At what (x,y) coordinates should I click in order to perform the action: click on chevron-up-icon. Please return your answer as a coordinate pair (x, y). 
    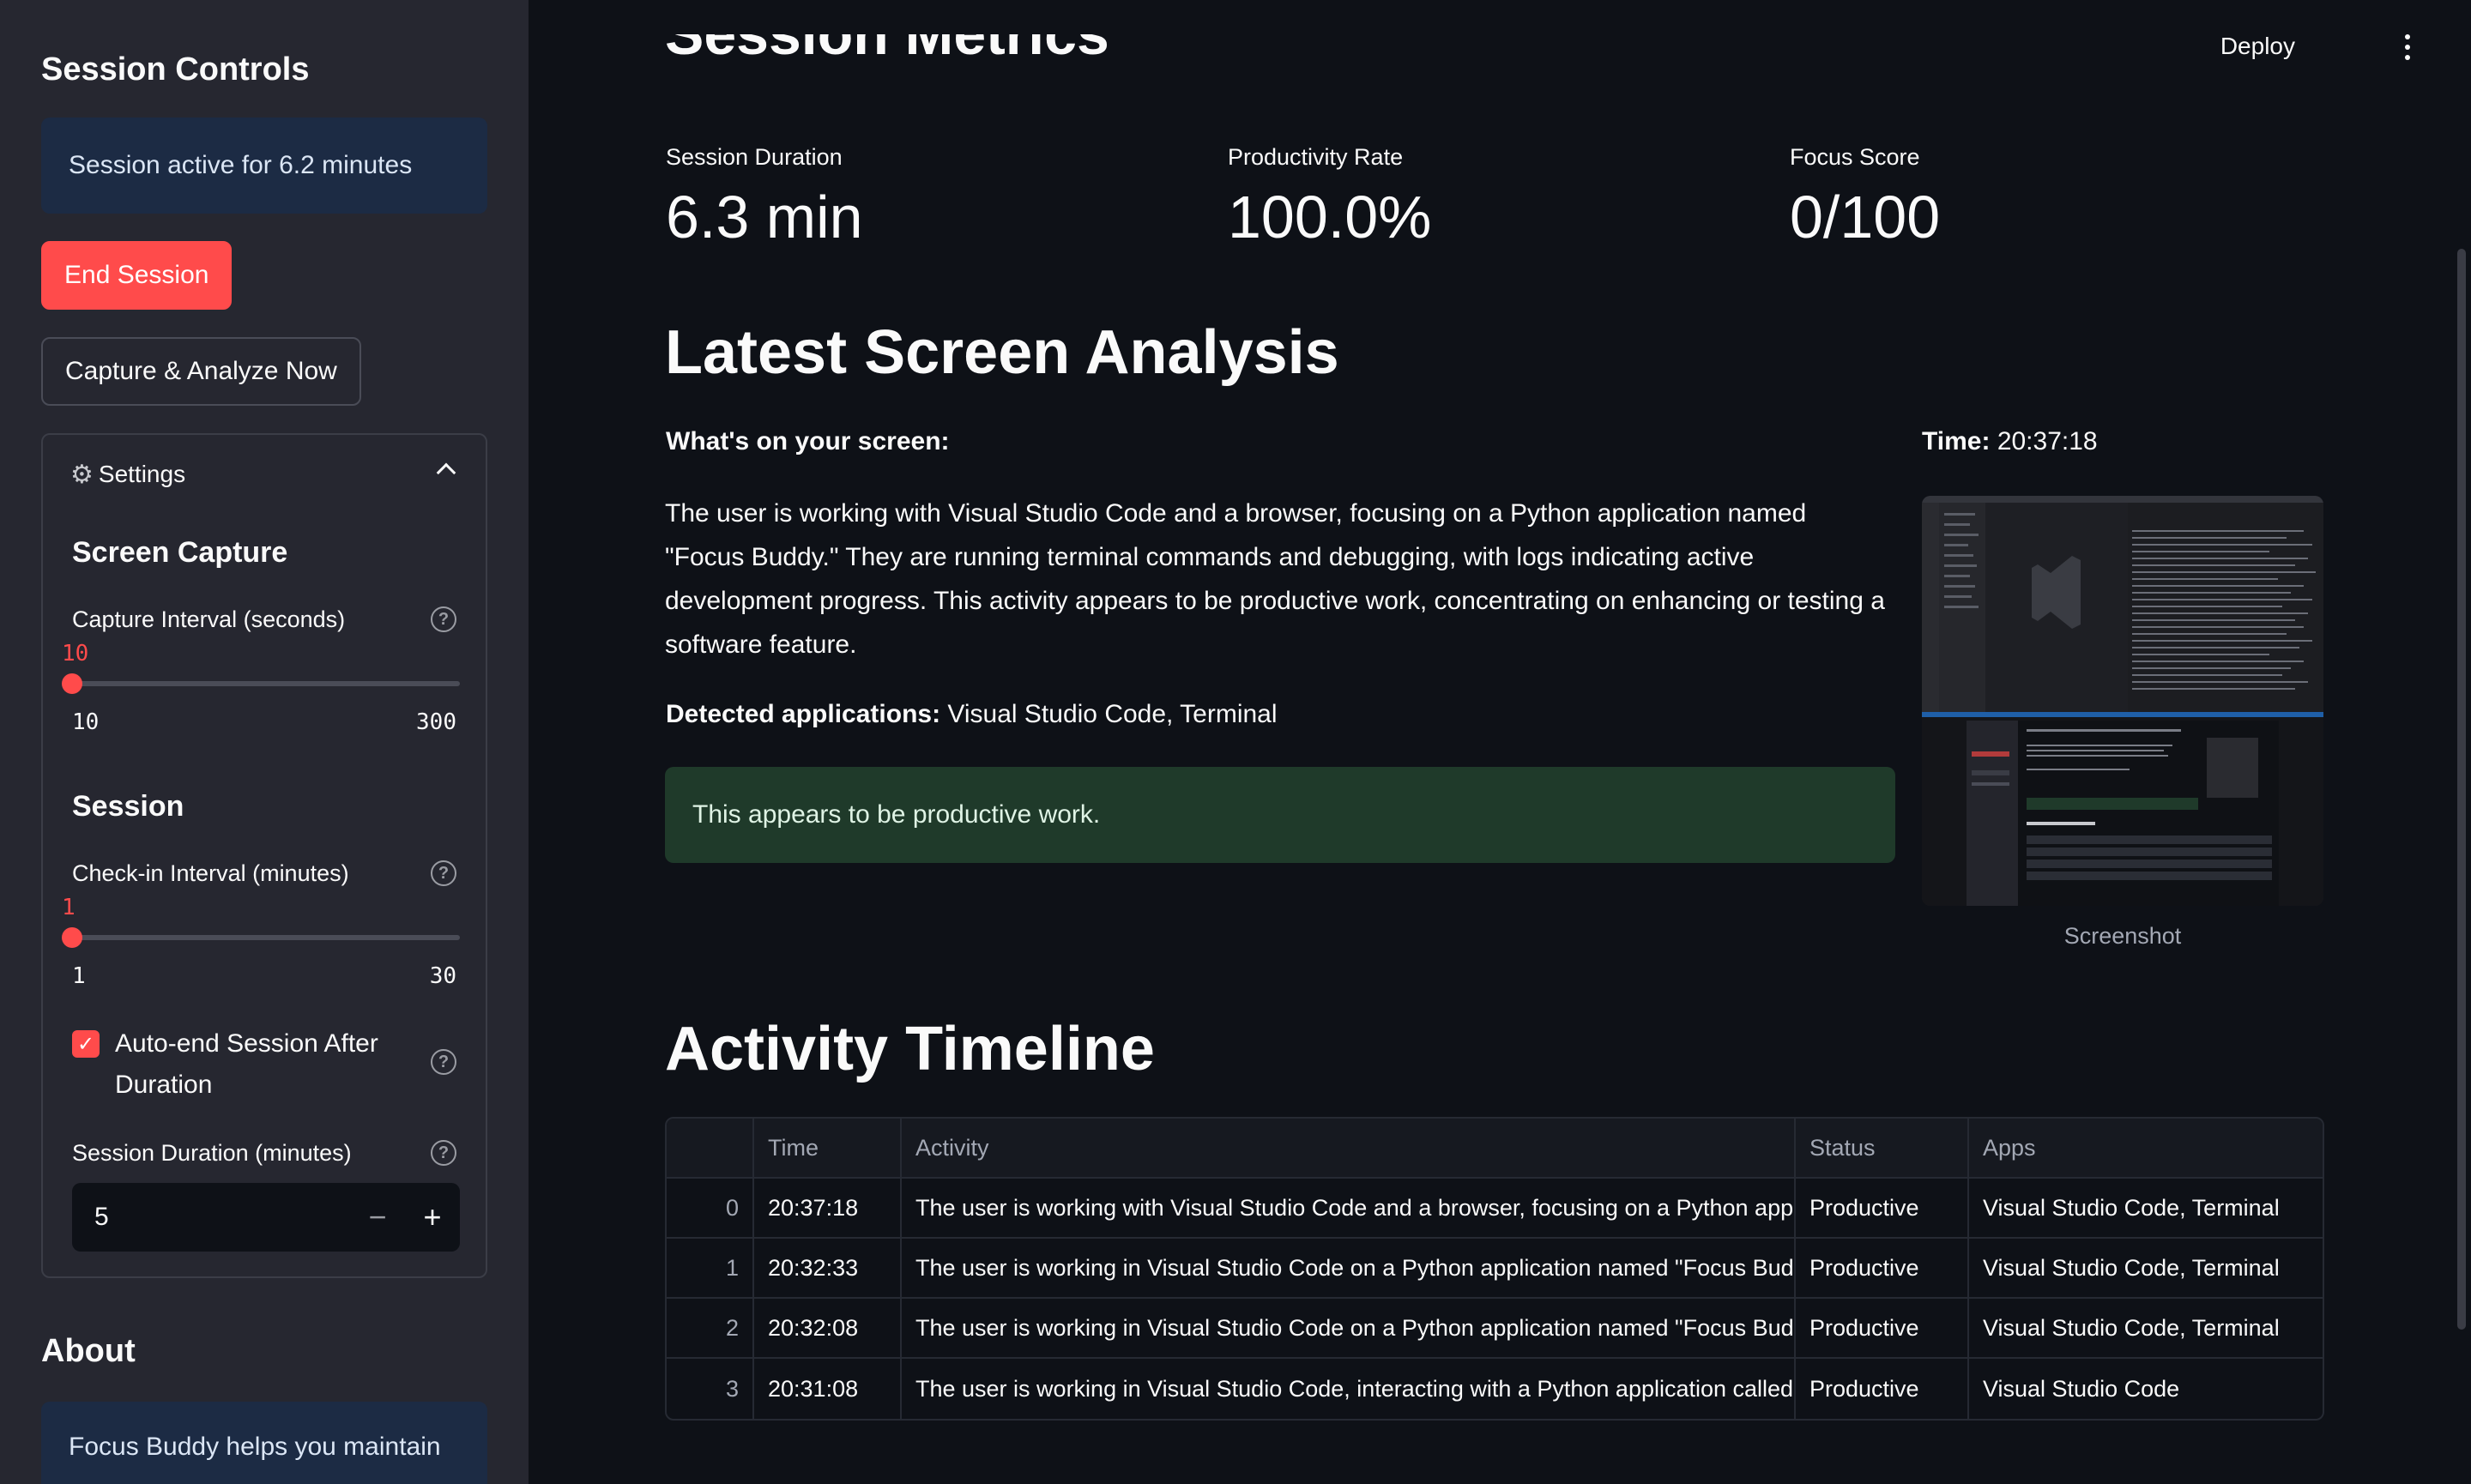
    Looking at the image, I should click on (446, 473).